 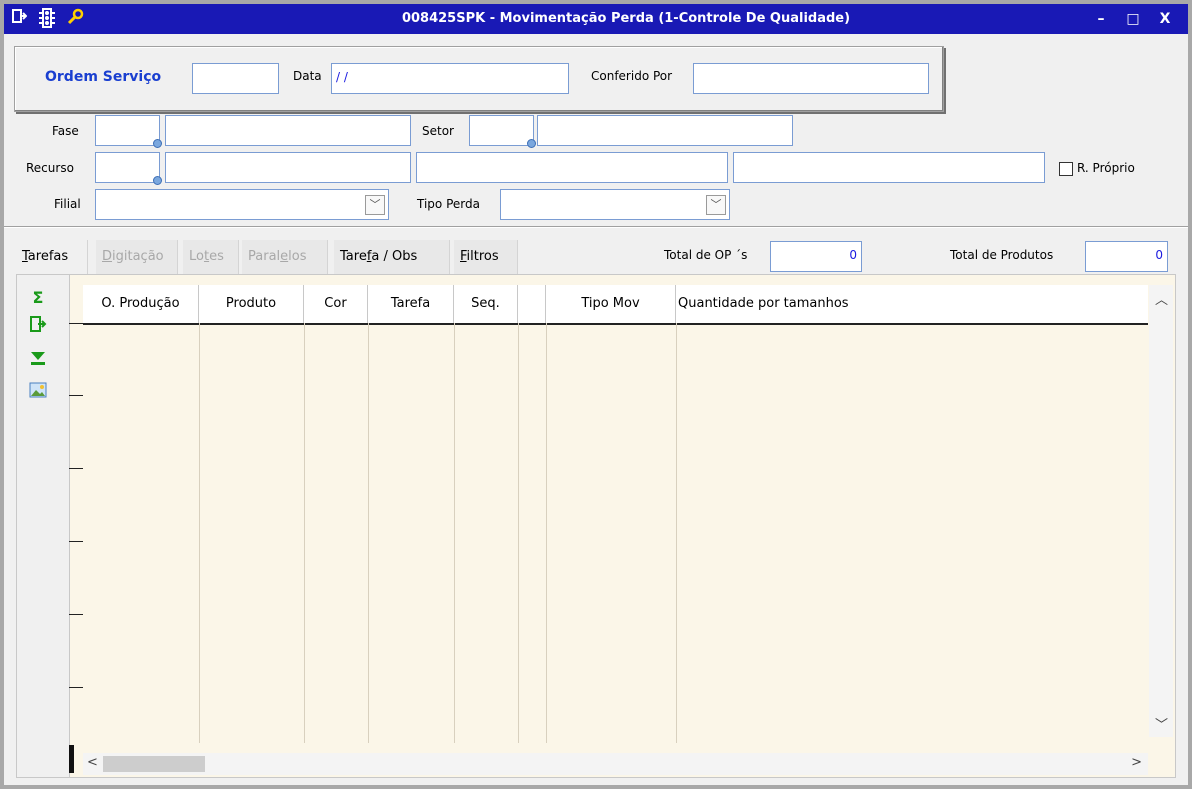 What do you see at coordinates (52, 257) in the screenshot?
I see `tab-tarefas: Tarefas` at bounding box center [52, 257].